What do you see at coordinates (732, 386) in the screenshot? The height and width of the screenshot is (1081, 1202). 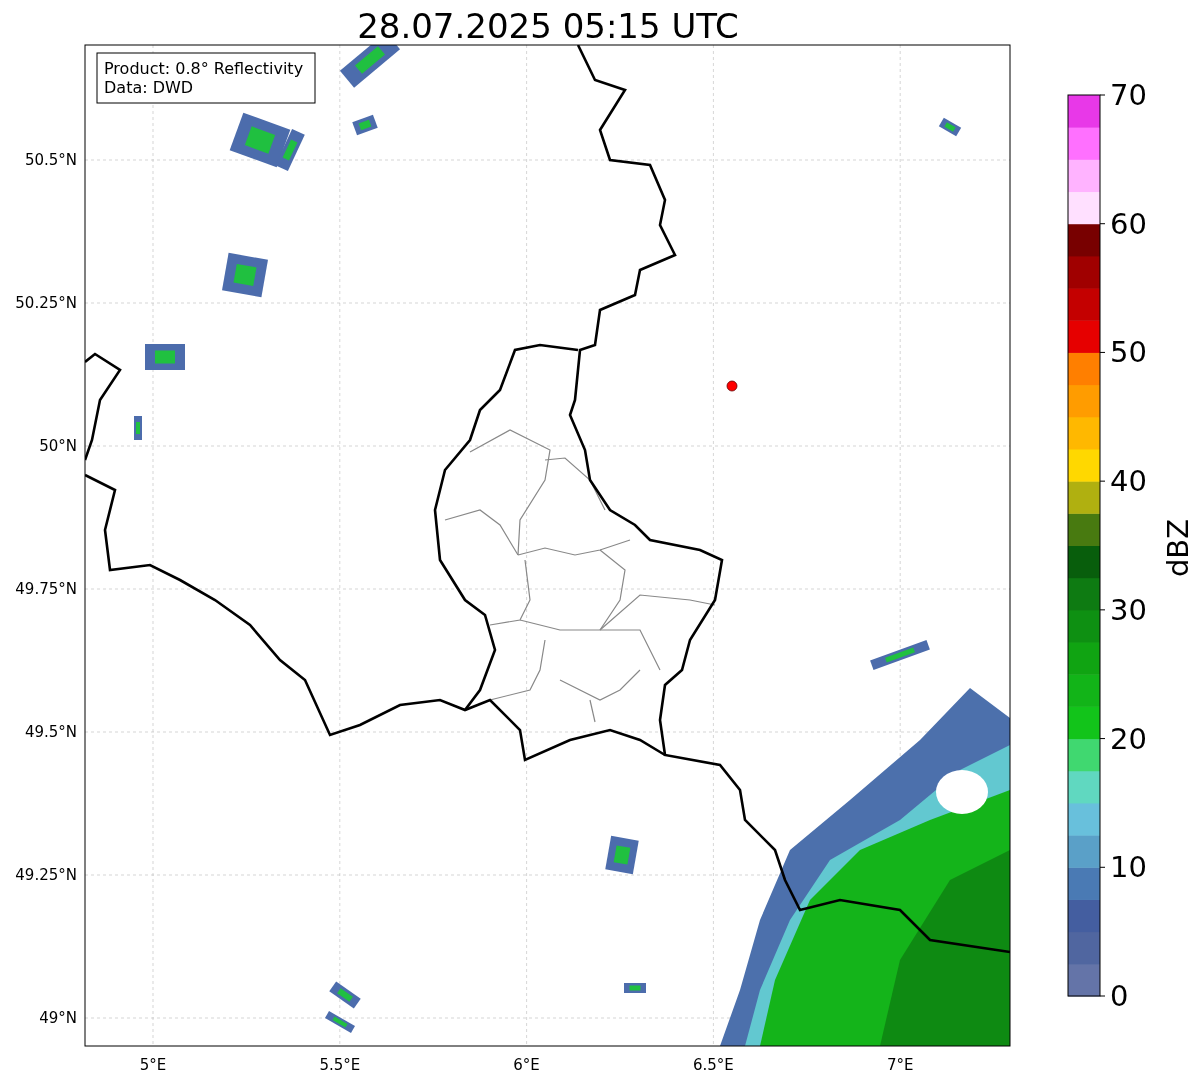 I see `location-marker` at bounding box center [732, 386].